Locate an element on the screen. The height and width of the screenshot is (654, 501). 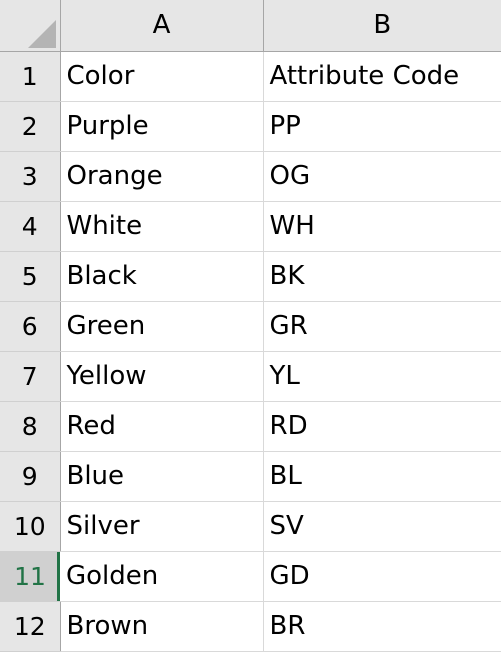
cell-A7: Yellow is located at coordinates (162, 376).